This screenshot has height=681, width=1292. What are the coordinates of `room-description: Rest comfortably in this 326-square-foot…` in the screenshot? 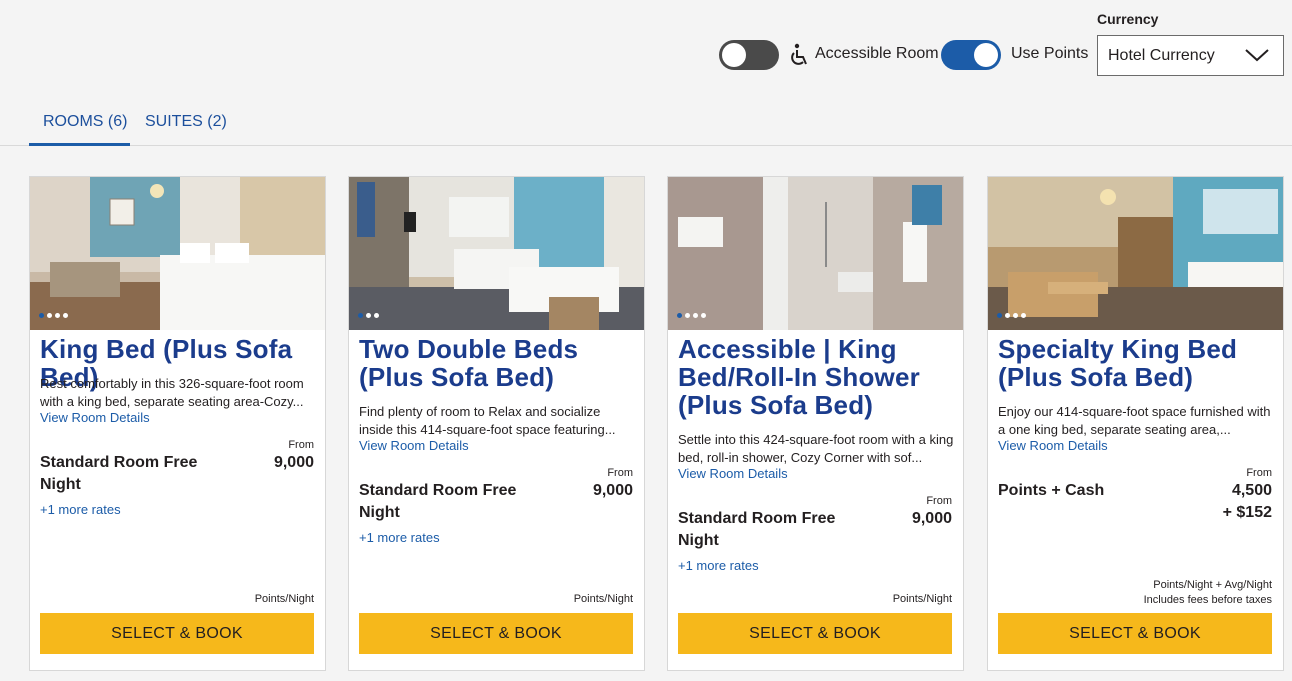 It's located at (172, 392).